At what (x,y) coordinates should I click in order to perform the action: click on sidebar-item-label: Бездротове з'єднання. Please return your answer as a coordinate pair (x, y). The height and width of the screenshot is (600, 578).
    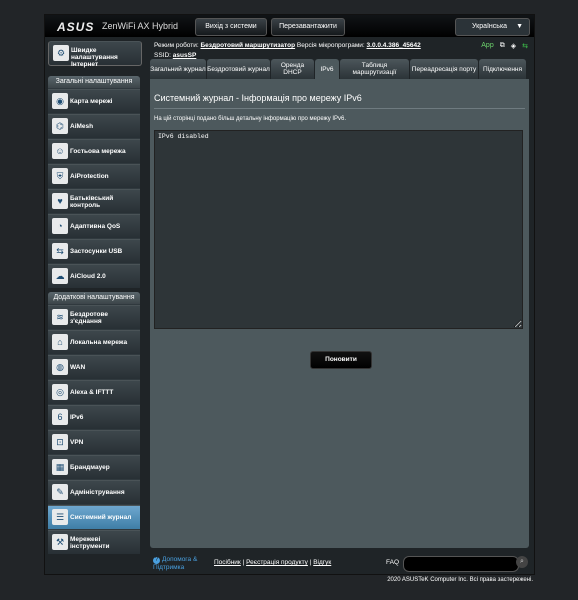
    Looking at the image, I should click on (89, 317).